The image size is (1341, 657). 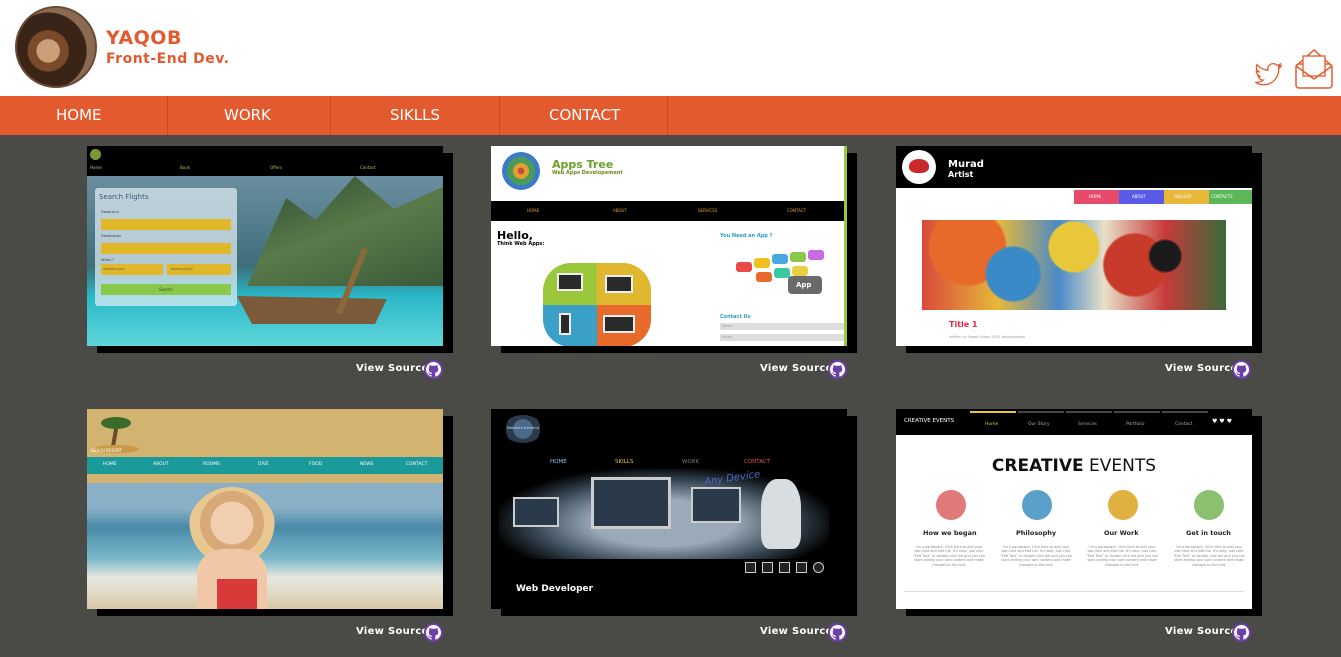 I want to click on site-header: YAQOB Front-End Dev., so click(x=670, y=48).